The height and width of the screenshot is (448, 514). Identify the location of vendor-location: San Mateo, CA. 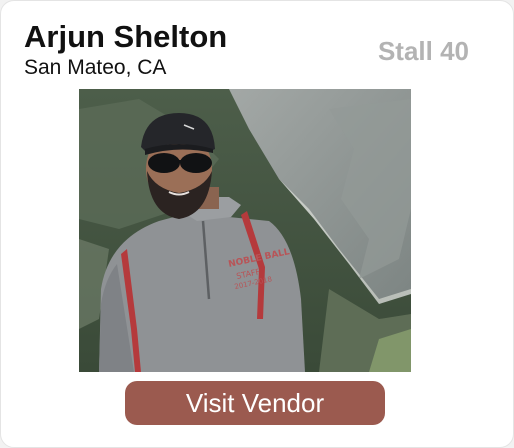
(95, 67).